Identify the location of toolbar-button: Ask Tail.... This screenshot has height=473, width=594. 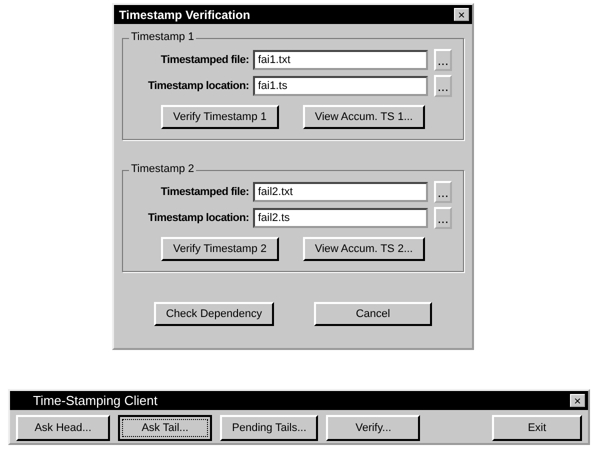
(165, 428).